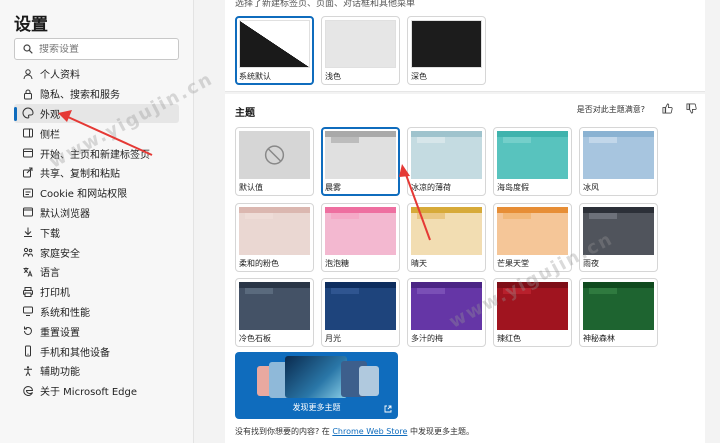 This screenshot has height=443, width=720. Describe the element at coordinates (316, 407) in the screenshot. I see `discover-more-themes-label: 发现更多主题` at that location.